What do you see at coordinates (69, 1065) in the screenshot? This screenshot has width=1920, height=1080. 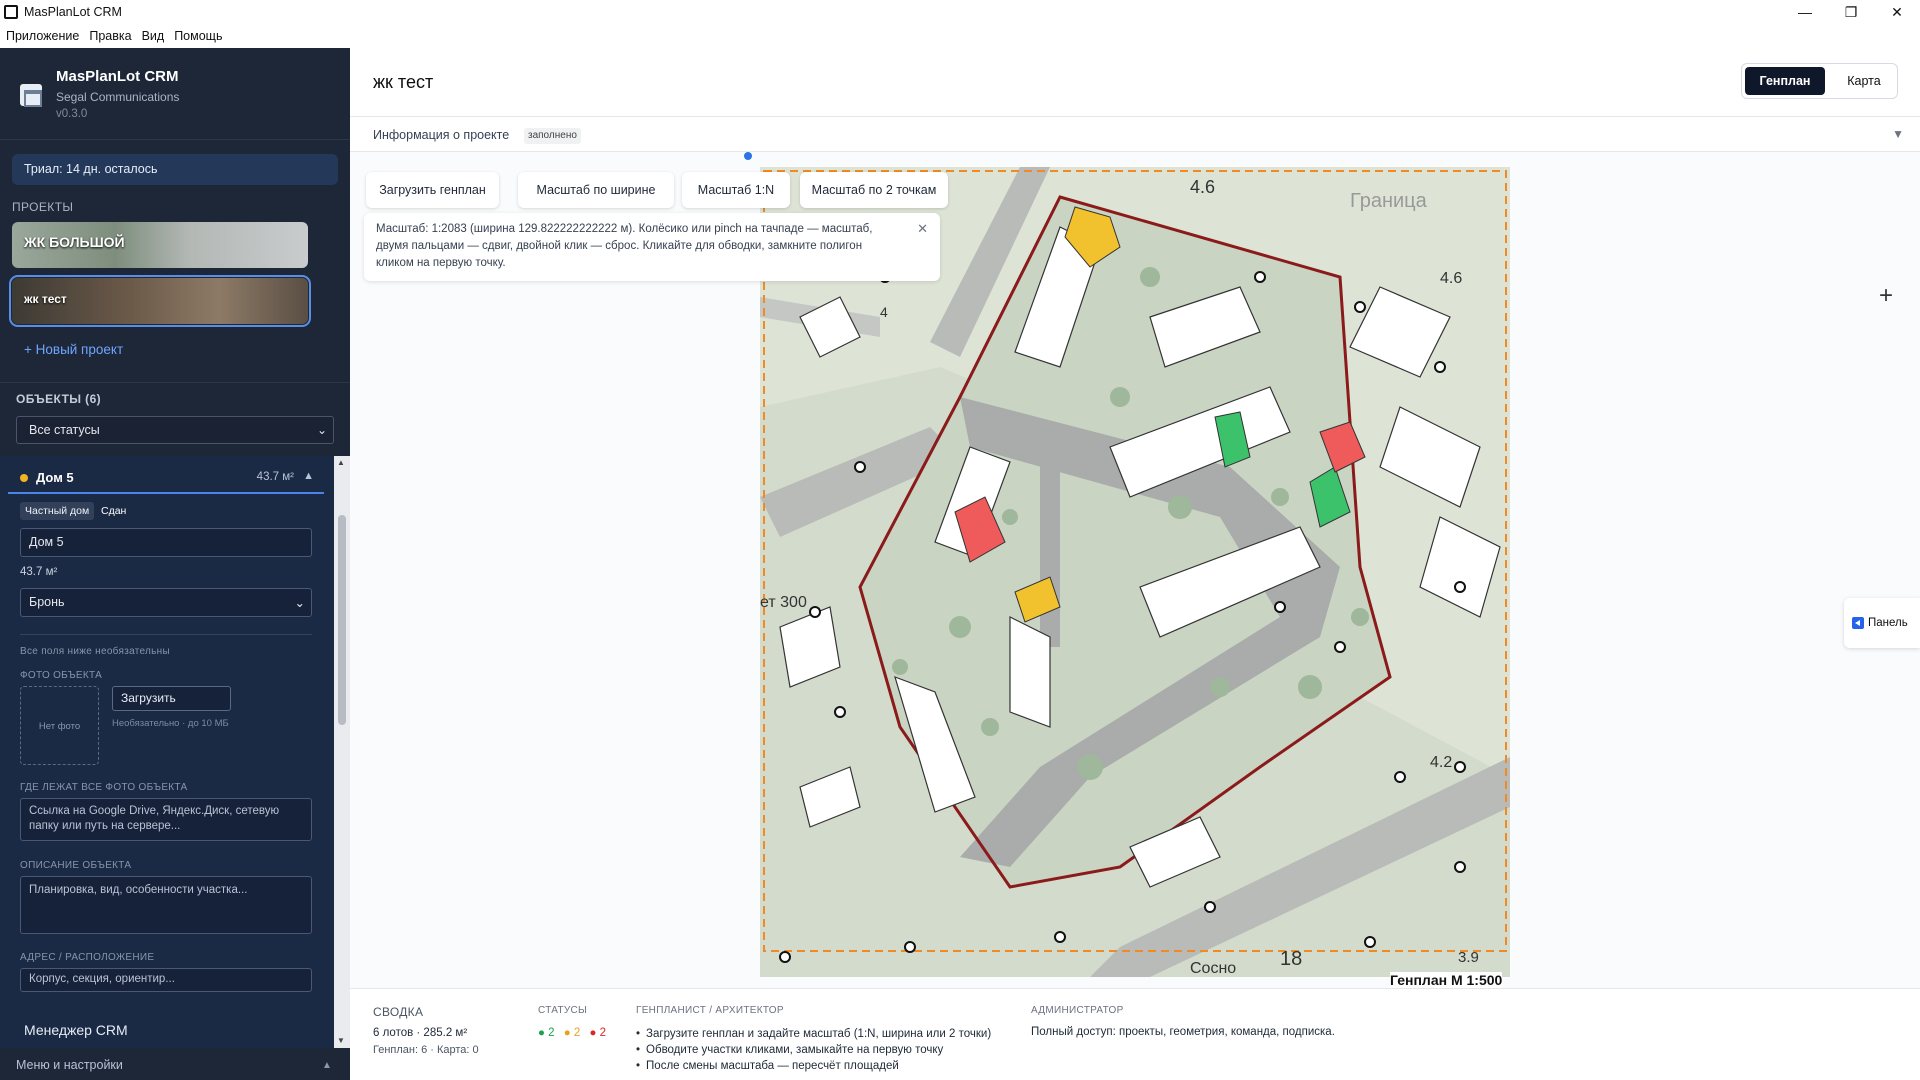 I see `menu-settings-label: Меню и настройки` at bounding box center [69, 1065].